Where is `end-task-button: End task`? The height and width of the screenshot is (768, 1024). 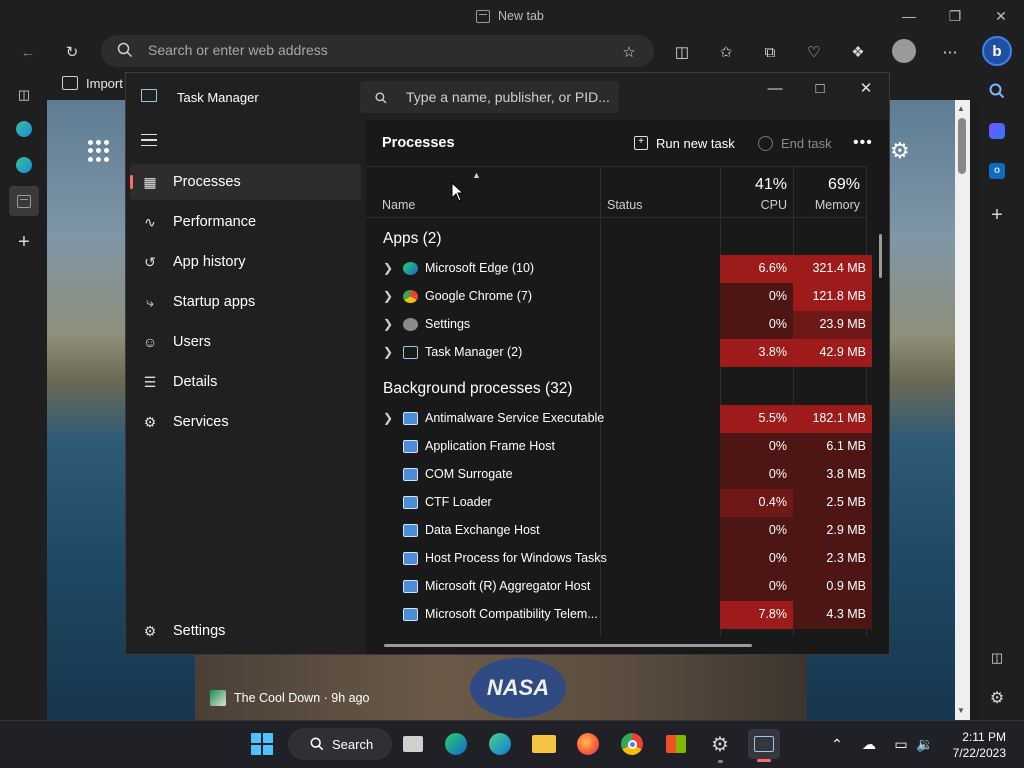
end-task-button: End task is located at coordinates (795, 143).